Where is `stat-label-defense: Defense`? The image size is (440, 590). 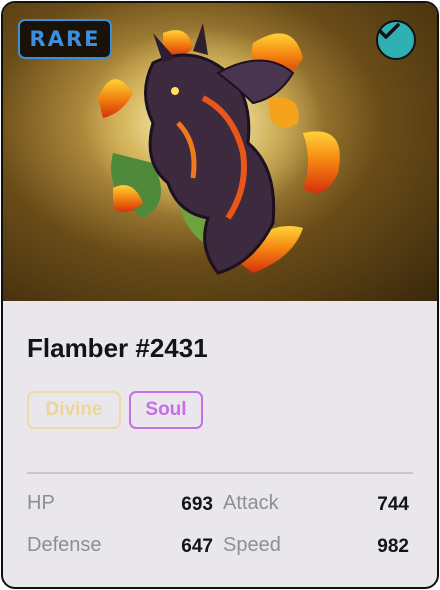 stat-label-defense: Defense is located at coordinates (64, 545).